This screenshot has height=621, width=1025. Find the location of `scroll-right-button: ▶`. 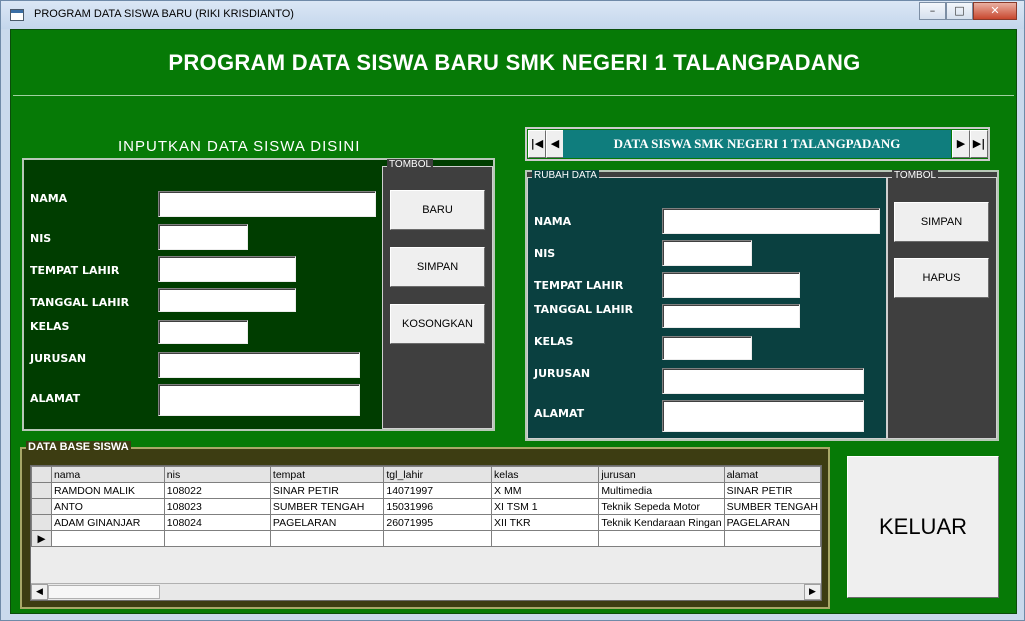

scroll-right-button: ▶ is located at coordinates (812, 592).